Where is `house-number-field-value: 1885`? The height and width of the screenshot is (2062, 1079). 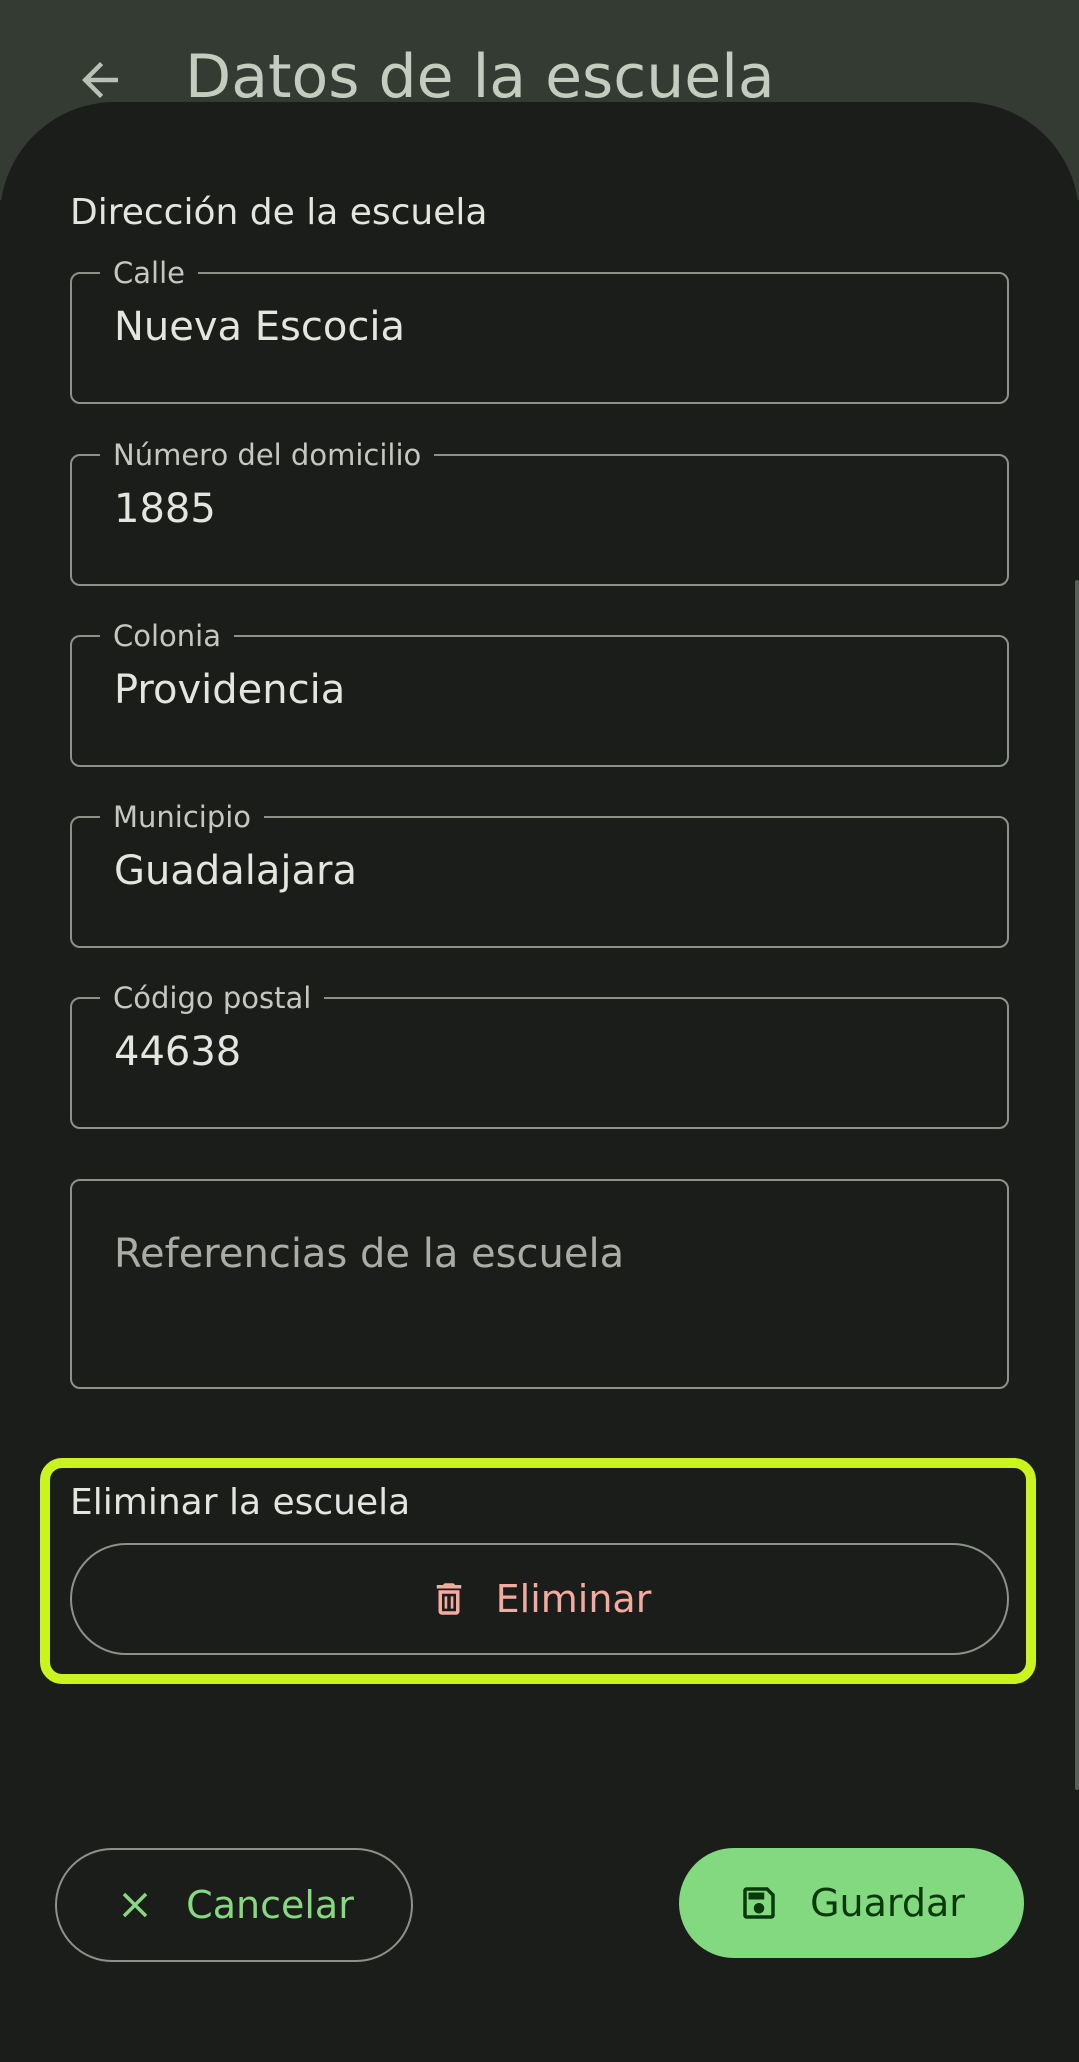
house-number-field-value: 1885 is located at coordinates (165, 509).